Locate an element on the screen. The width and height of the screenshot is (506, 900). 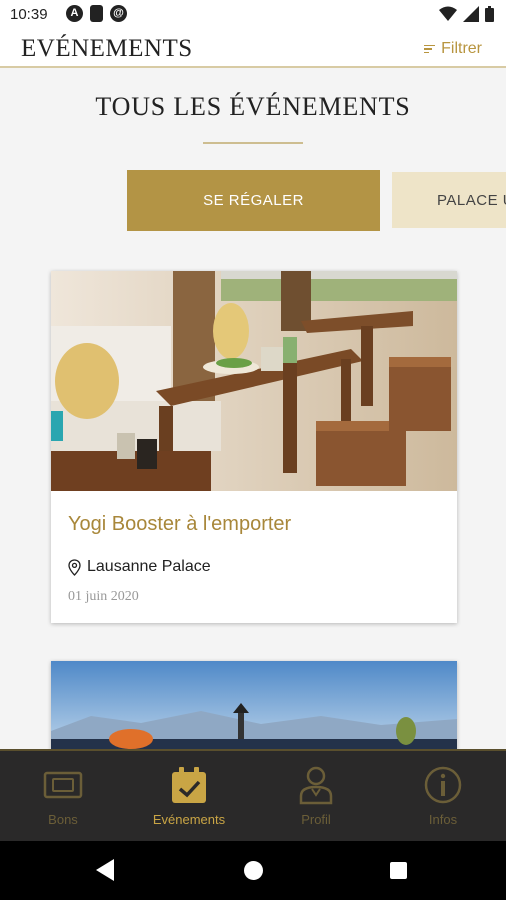
page-title: EVÉNEMENTS is located at coordinates (107, 48).